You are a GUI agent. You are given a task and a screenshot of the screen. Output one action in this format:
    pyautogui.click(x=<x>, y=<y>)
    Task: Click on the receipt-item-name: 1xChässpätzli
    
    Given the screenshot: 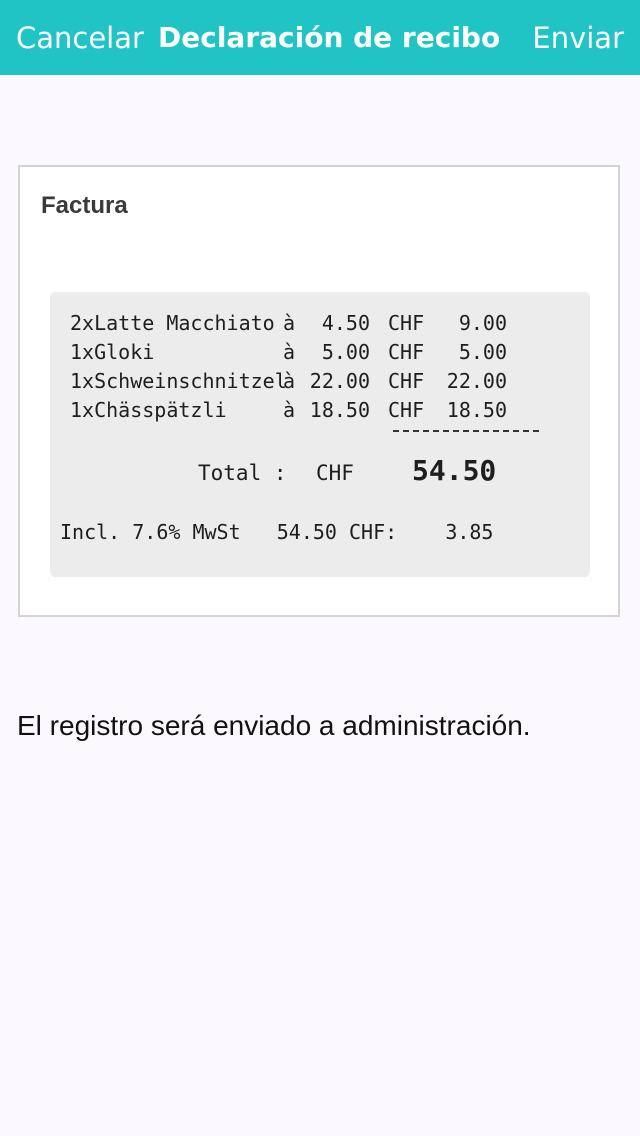 What is the action you would take?
    pyautogui.click(x=148, y=410)
    